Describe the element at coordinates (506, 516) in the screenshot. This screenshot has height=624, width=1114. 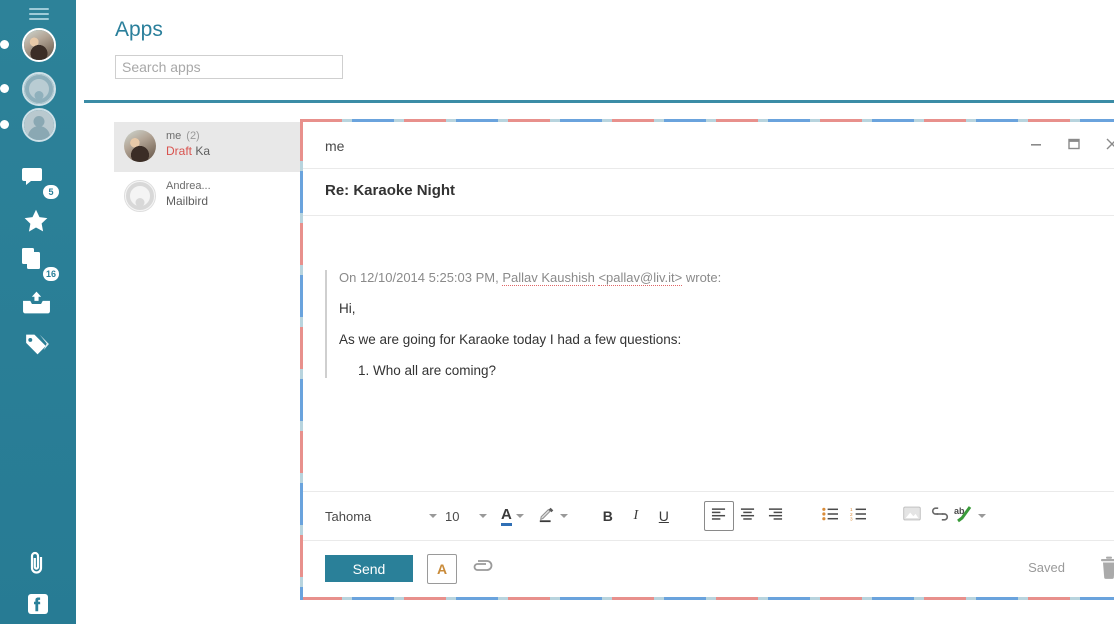
I see `font-color-label: A` at that location.